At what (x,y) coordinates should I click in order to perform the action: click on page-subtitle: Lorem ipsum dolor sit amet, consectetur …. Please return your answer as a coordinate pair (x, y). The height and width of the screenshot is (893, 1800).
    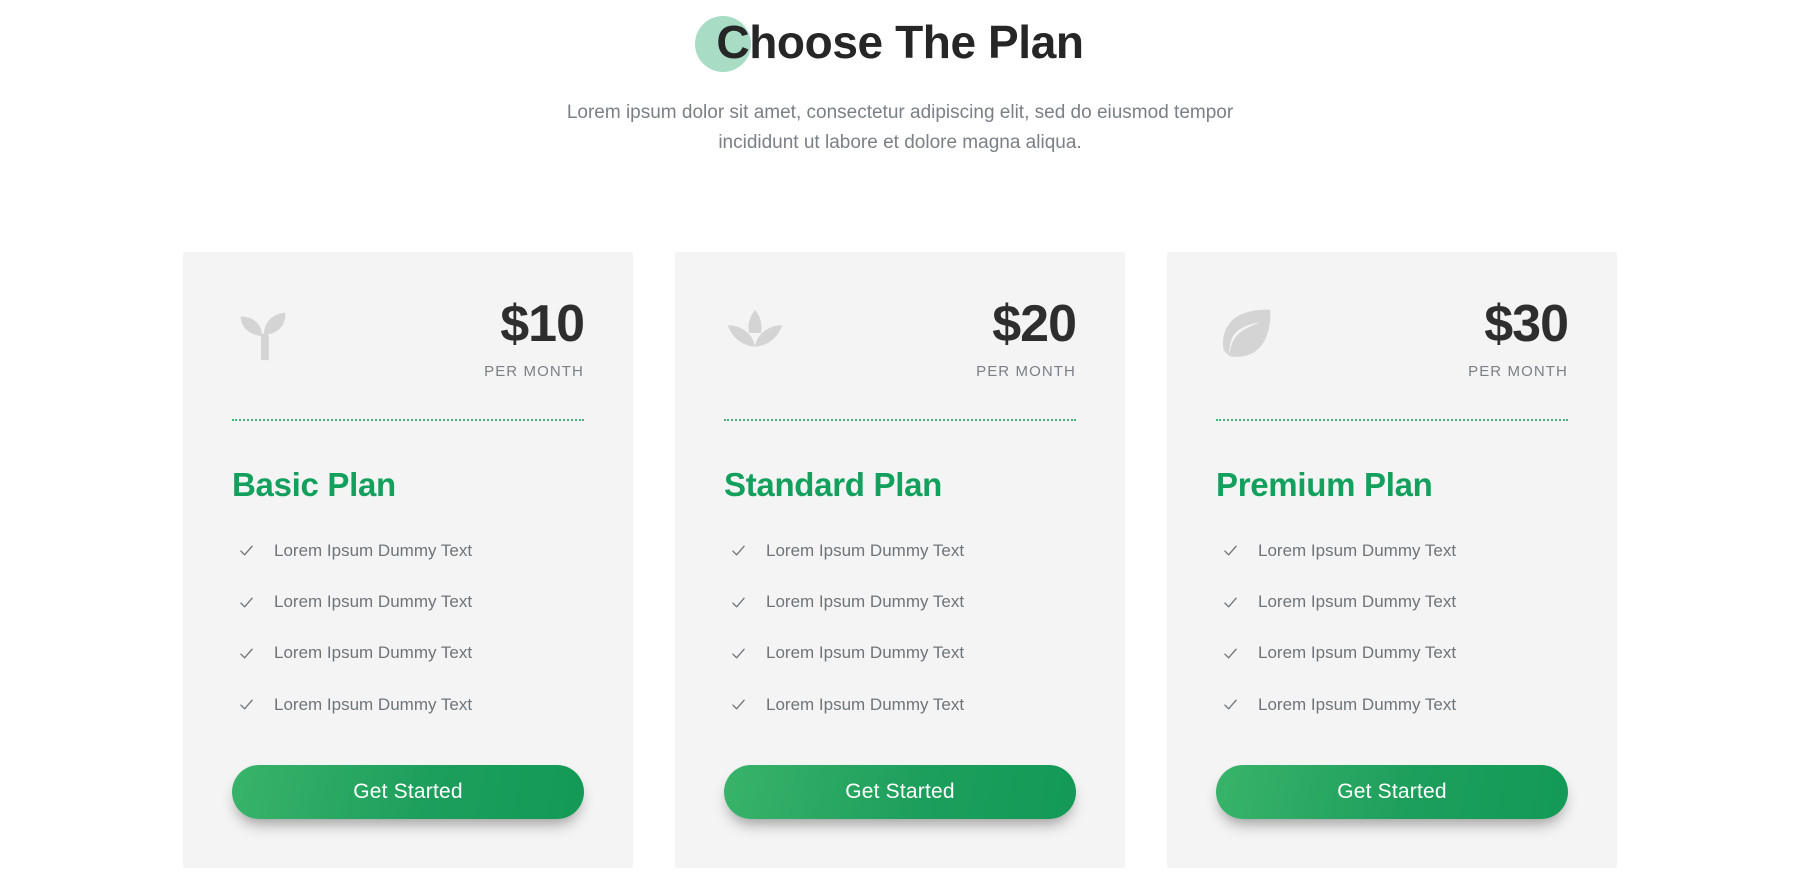
    Looking at the image, I should click on (900, 127).